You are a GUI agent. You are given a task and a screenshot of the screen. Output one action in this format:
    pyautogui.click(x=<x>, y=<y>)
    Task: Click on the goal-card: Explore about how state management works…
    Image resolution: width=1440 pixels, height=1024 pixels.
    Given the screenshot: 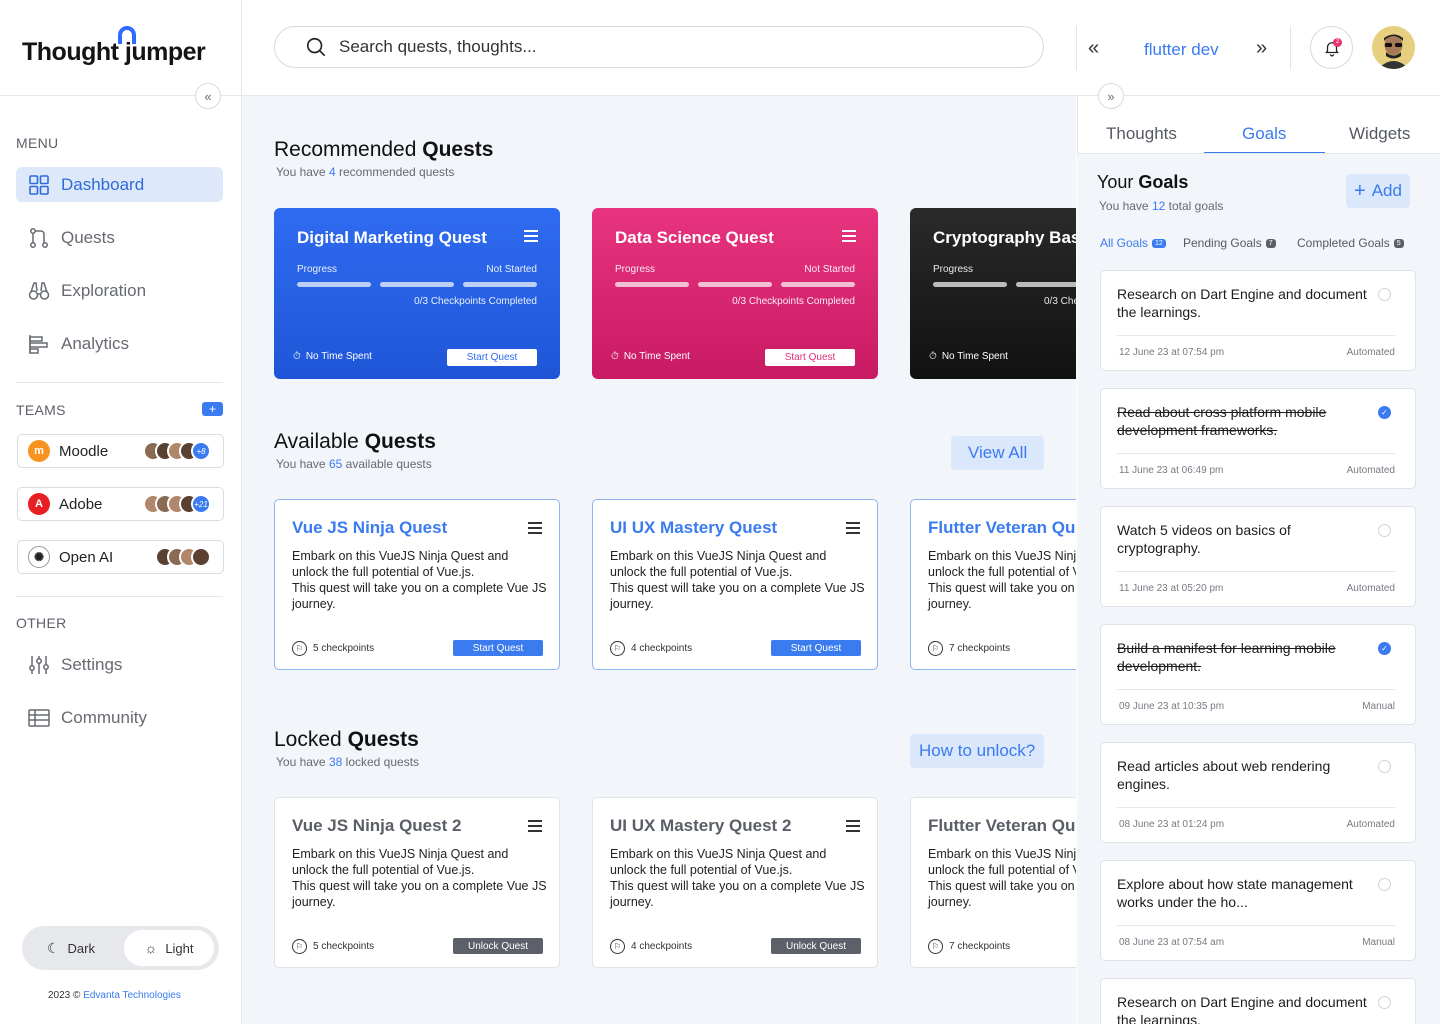 What is the action you would take?
    pyautogui.click(x=1258, y=910)
    